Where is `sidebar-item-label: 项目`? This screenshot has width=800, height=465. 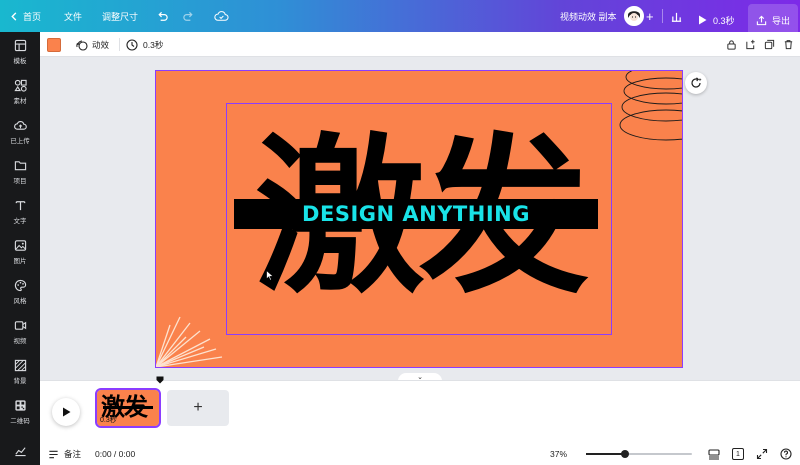
sidebar-item-label: 项目 is located at coordinates (20, 181).